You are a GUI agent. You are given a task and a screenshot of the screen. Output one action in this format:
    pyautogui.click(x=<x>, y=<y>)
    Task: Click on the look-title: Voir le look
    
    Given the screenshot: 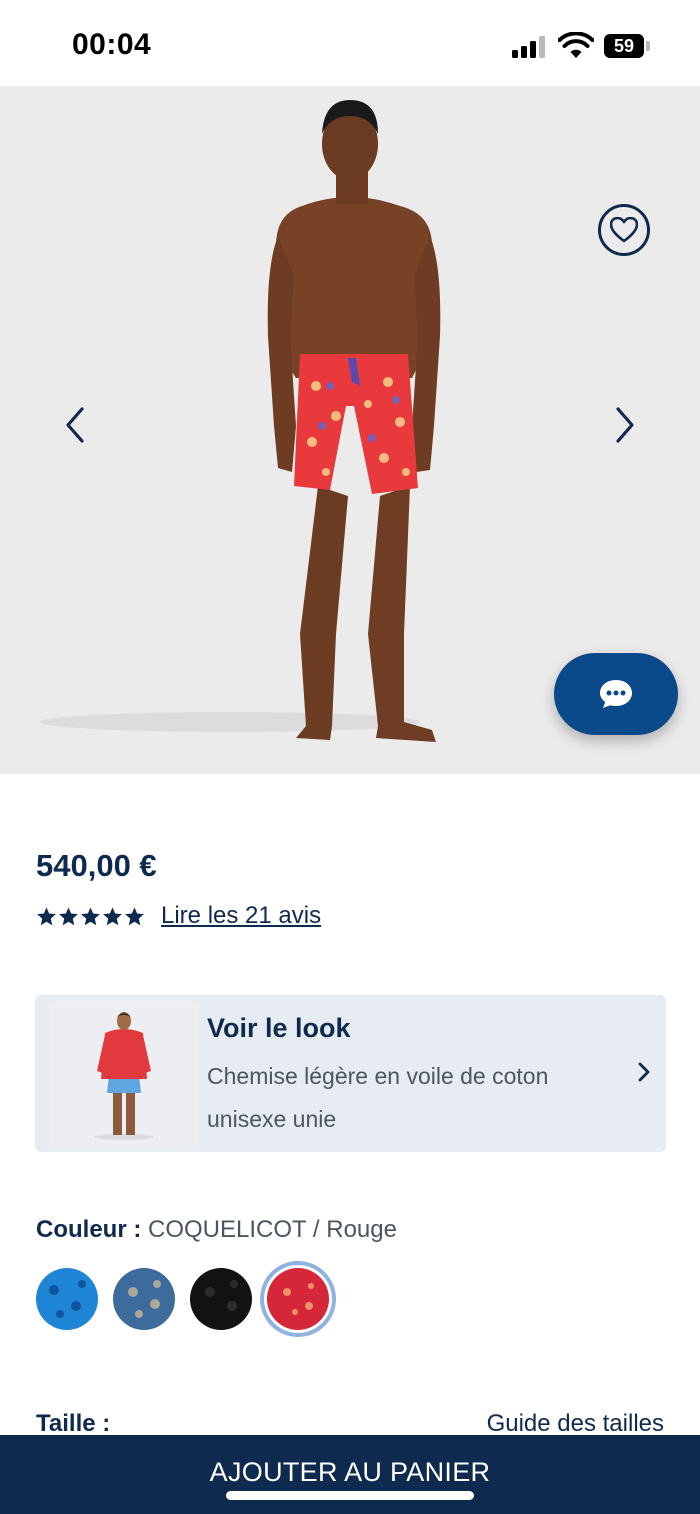 What is the action you would take?
    pyautogui.click(x=279, y=1028)
    